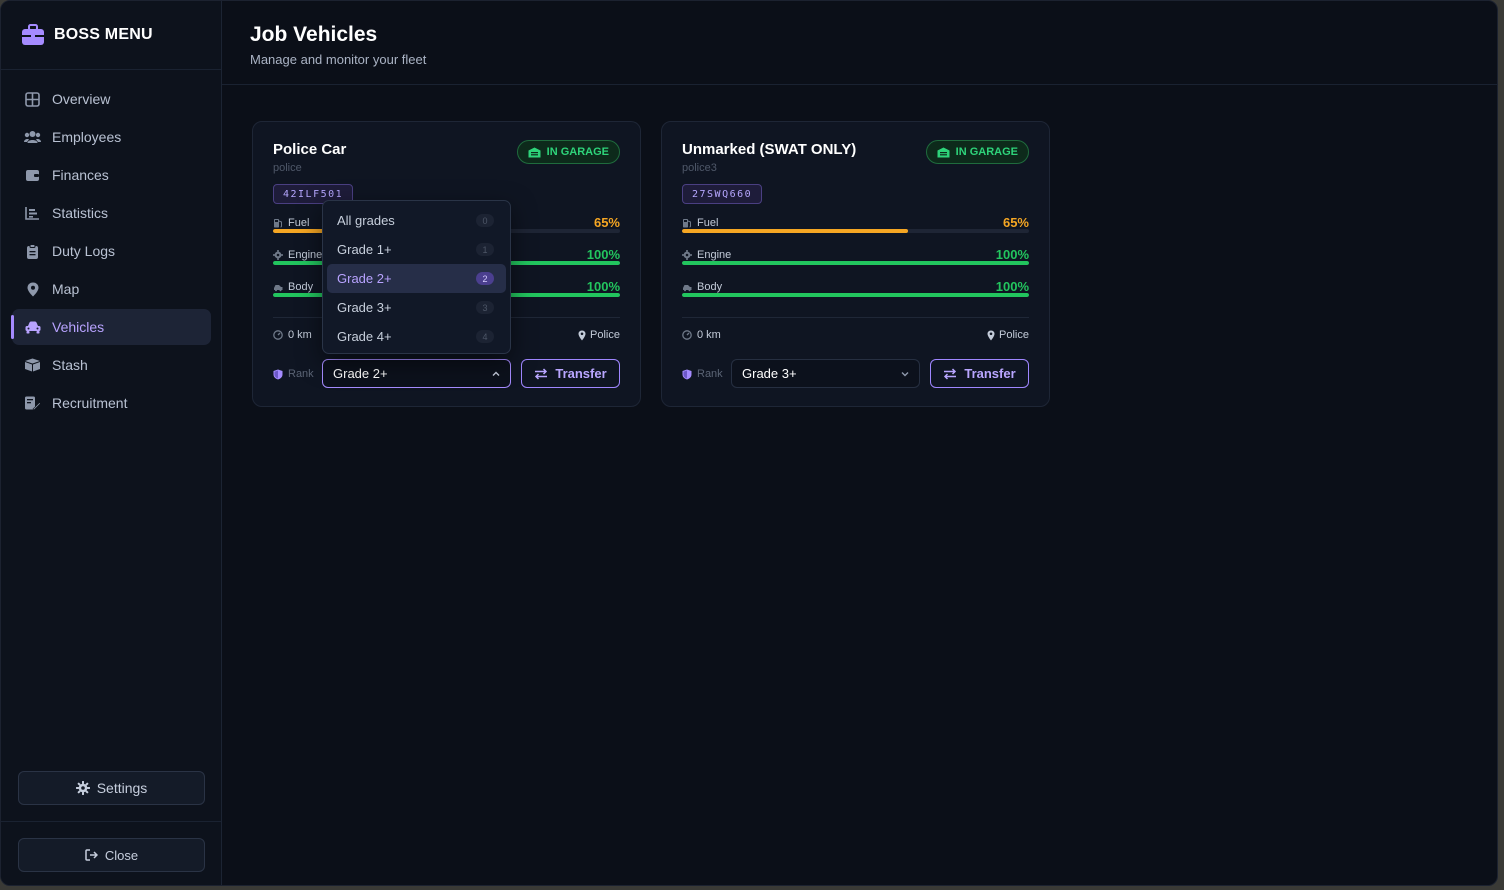 The height and width of the screenshot is (890, 1504). I want to click on chevron-down-icon, so click(905, 374).